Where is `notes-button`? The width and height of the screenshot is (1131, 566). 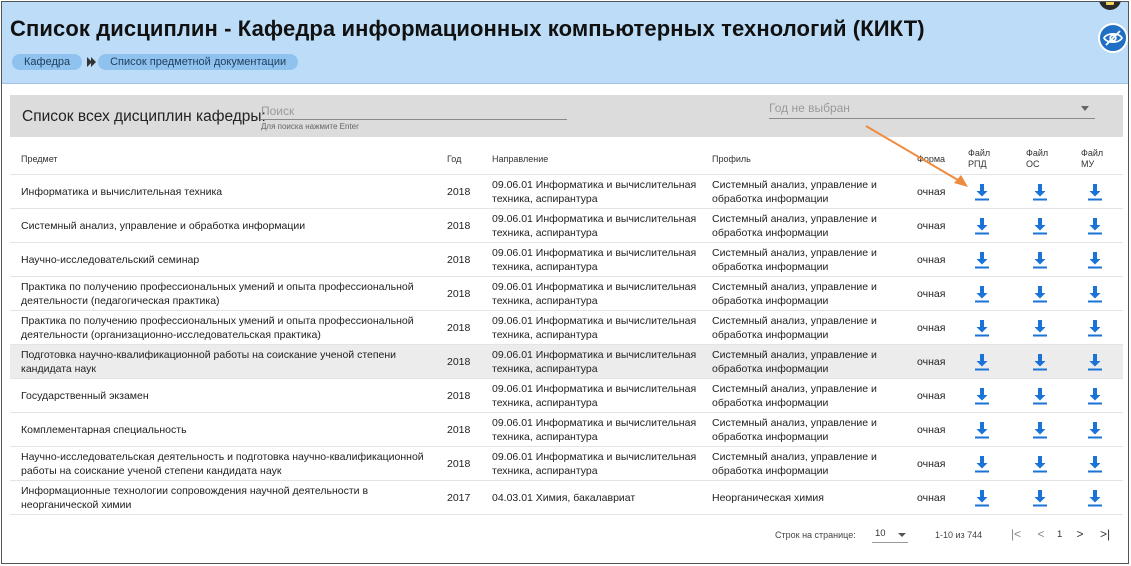
notes-button is located at coordinates (1110, 6).